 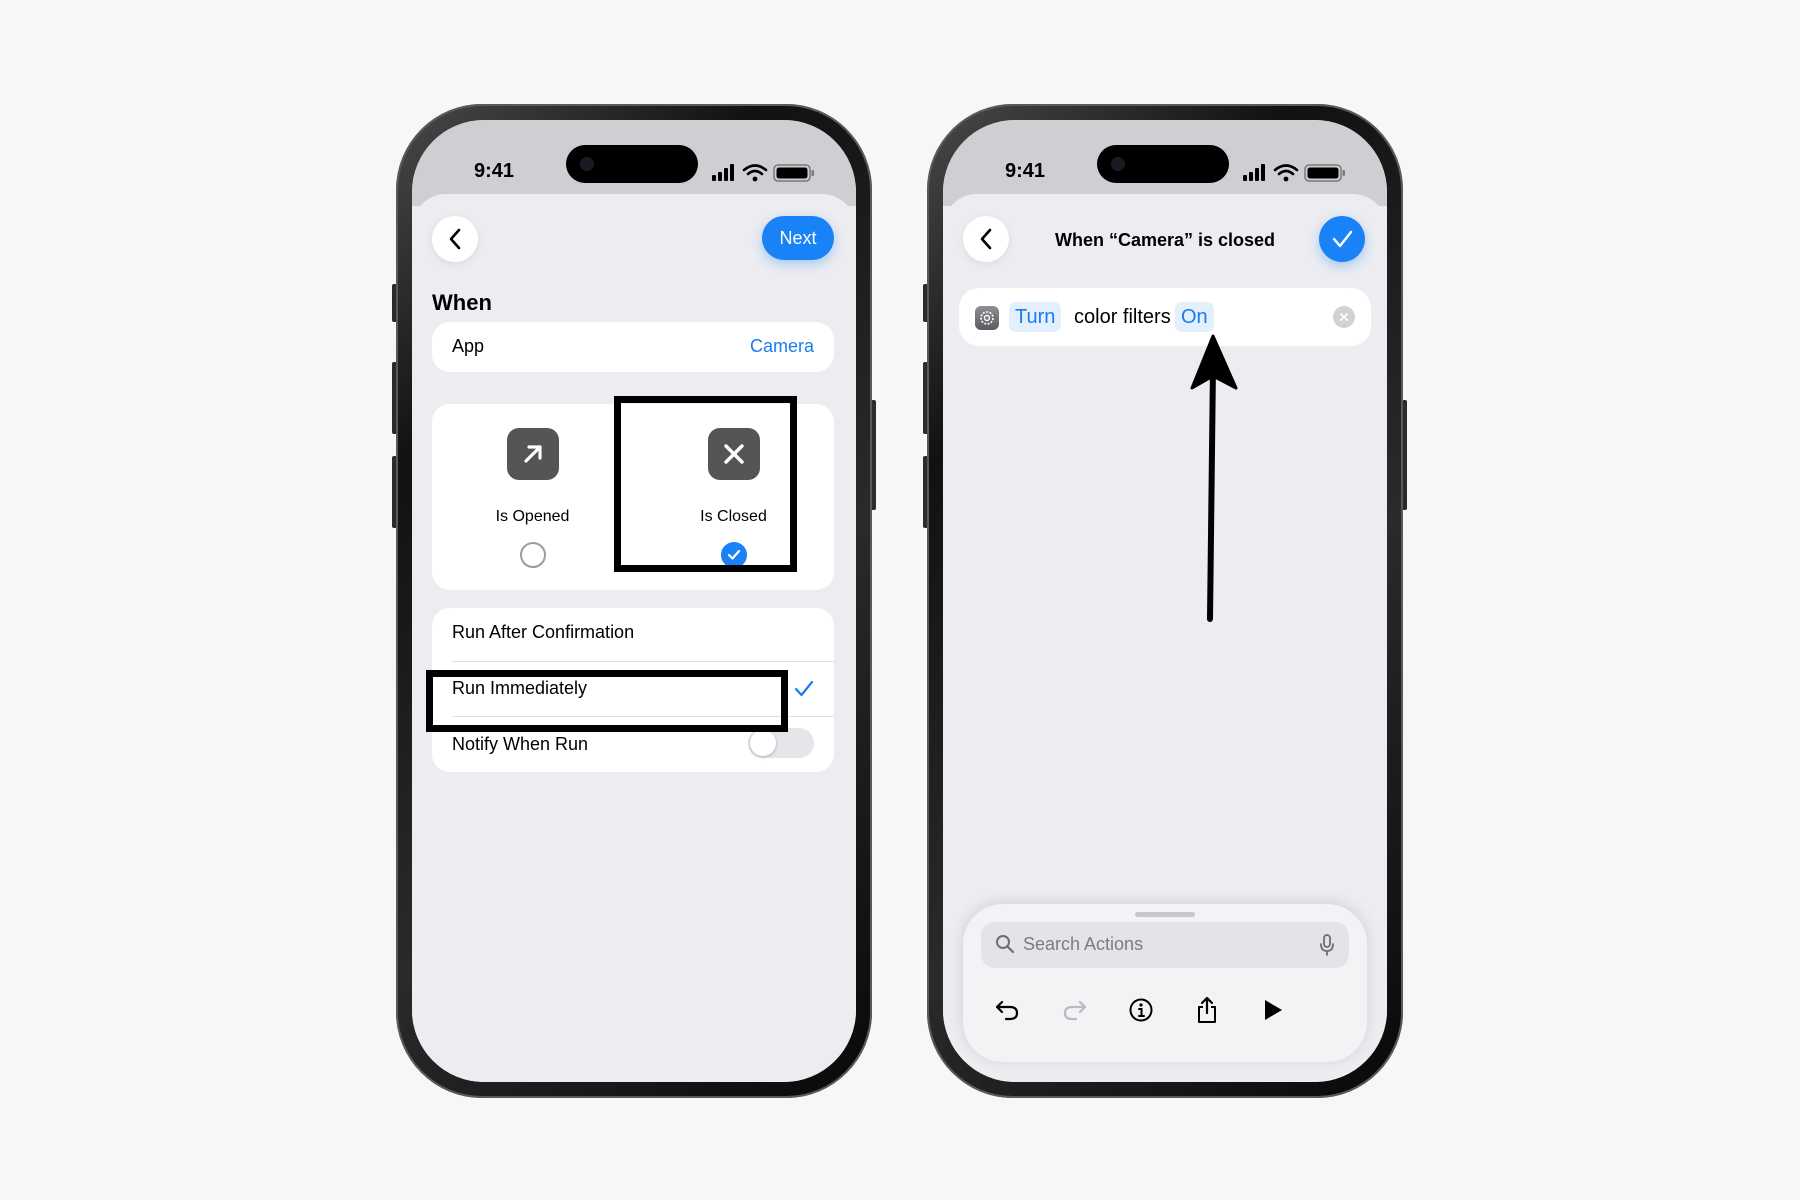 What do you see at coordinates (532, 454) in the screenshot?
I see `arrow-up-right-icon` at bounding box center [532, 454].